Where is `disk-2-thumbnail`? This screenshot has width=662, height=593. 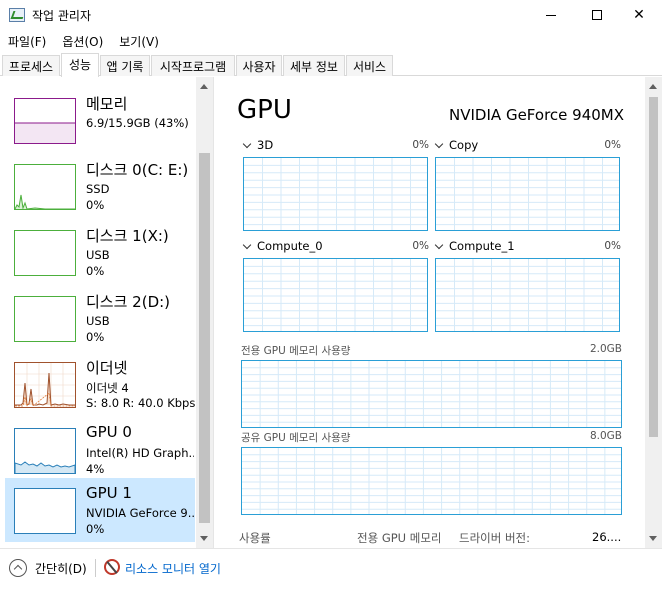 disk-2-thumbnail is located at coordinates (45, 319).